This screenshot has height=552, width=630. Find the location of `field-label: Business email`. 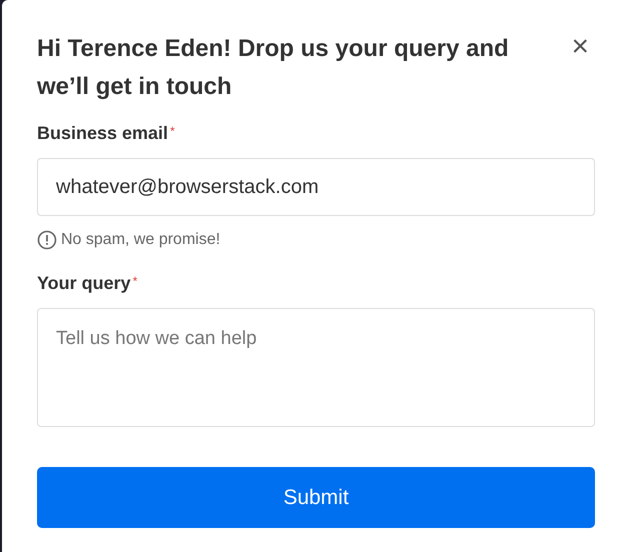

field-label: Business email is located at coordinates (102, 133).